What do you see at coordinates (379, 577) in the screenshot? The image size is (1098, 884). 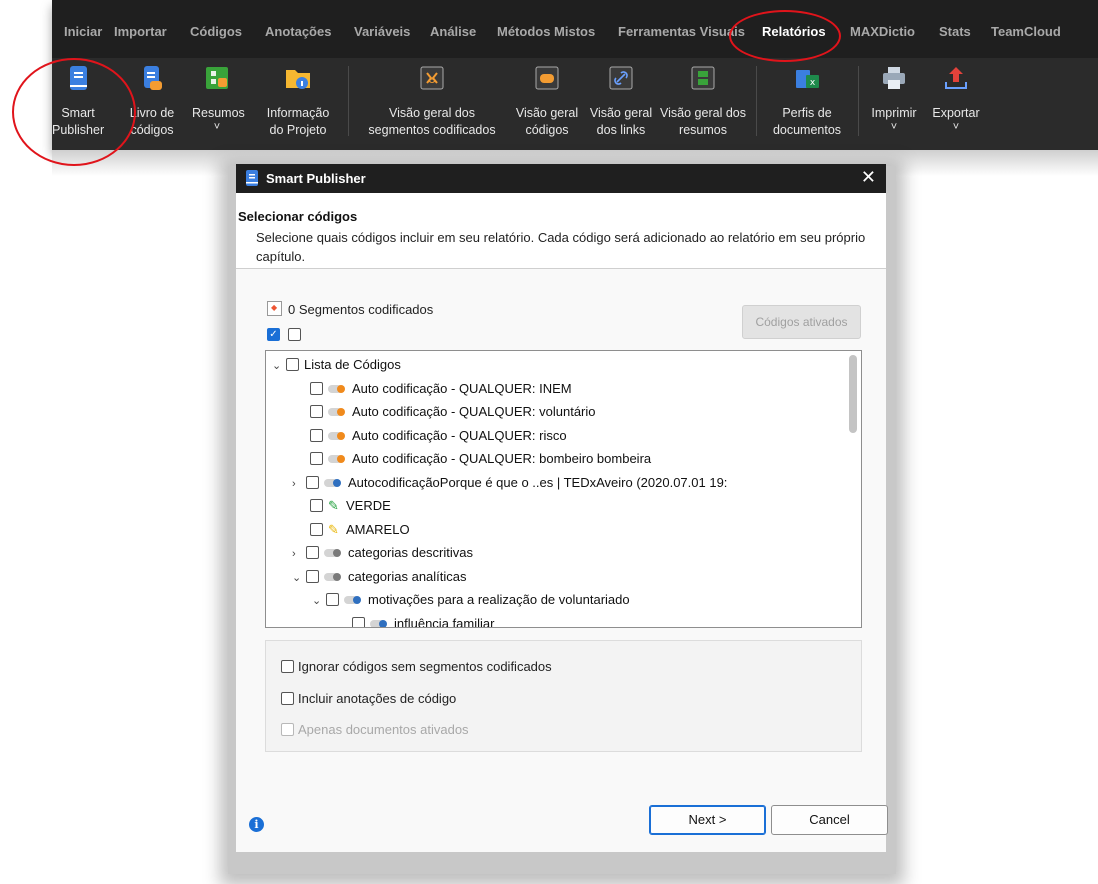 I see `tree-item: ⌄ categorias analíticas` at bounding box center [379, 577].